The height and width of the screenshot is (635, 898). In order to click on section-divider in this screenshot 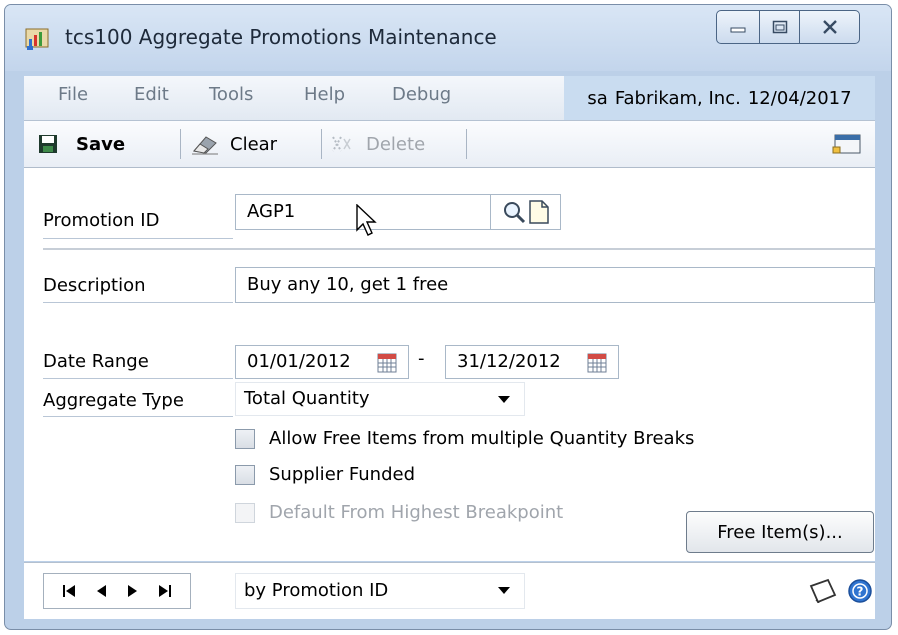, I will do `click(459, 249)`.